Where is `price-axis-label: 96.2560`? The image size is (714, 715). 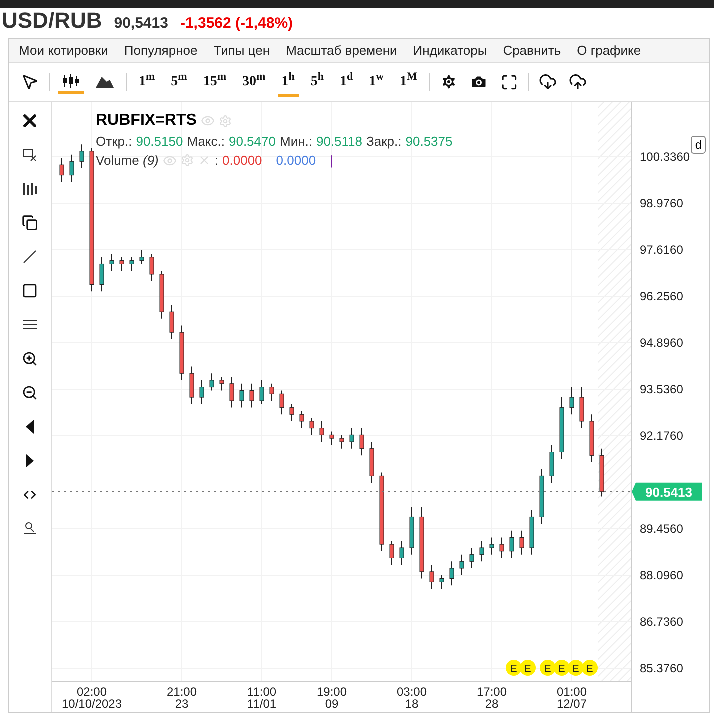
price-axis-label: 96.2560 is located at coordinates (662, 297).